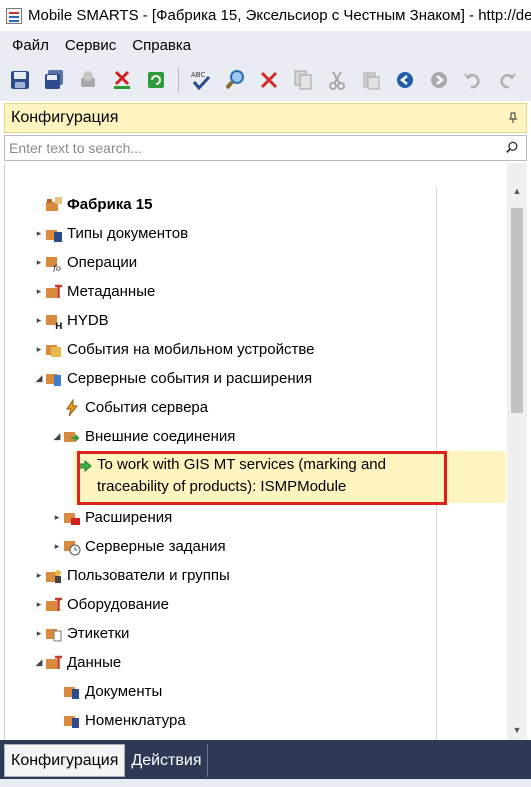  What do you see at coordinates (269, 80) in the screenshot?
I see `delete-icon` at bounding box center [269, 80].